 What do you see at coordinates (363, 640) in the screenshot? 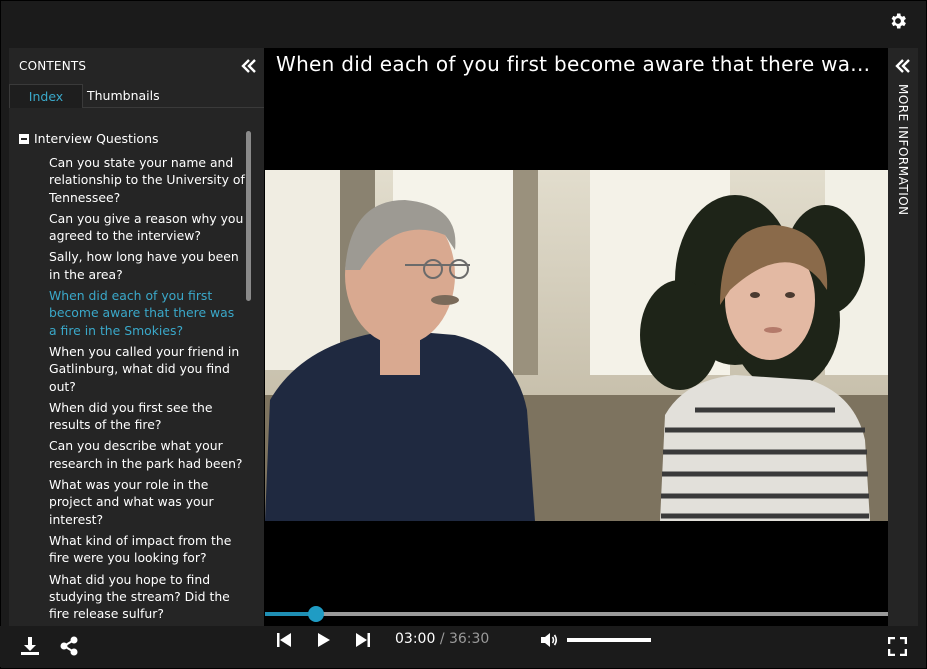
I see `next-segment-icon` at bounding box center [363, 640].